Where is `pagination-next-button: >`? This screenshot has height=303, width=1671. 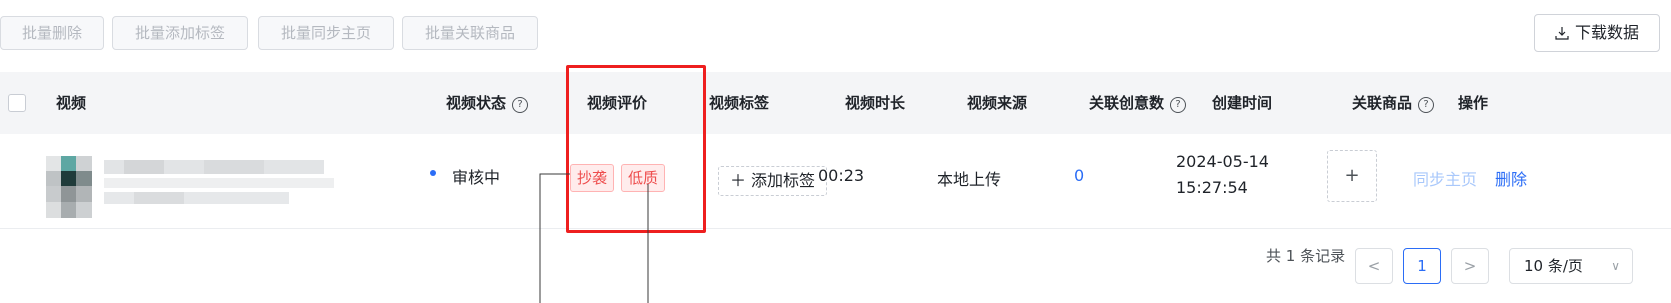 pagination-next-button: > is located at coordinates (1470, 266).